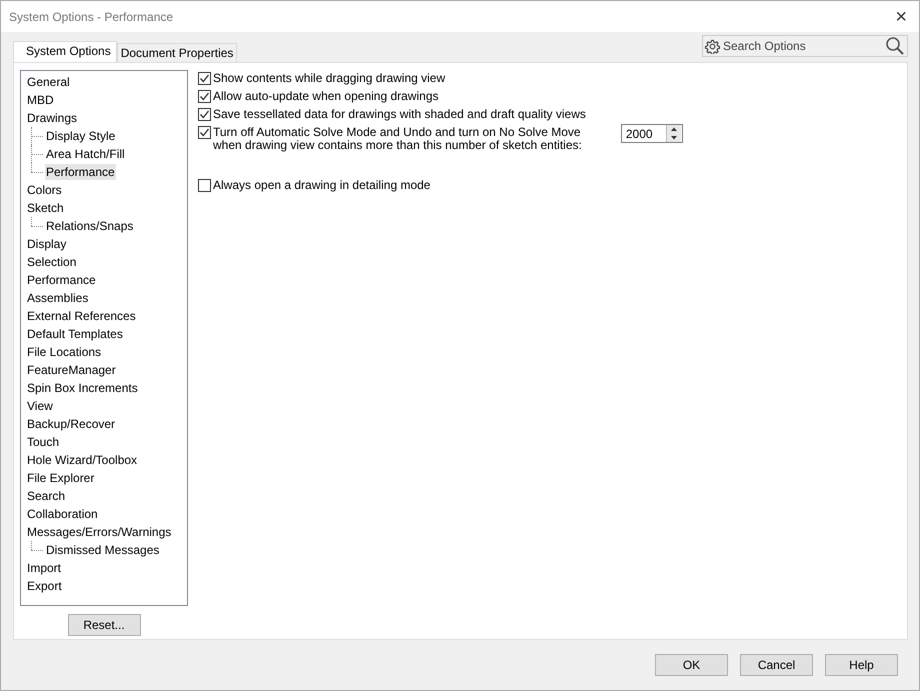  Describe the element at coordinates (40, 100) in the screenshot. I see `tree-item: MBD` at that location.